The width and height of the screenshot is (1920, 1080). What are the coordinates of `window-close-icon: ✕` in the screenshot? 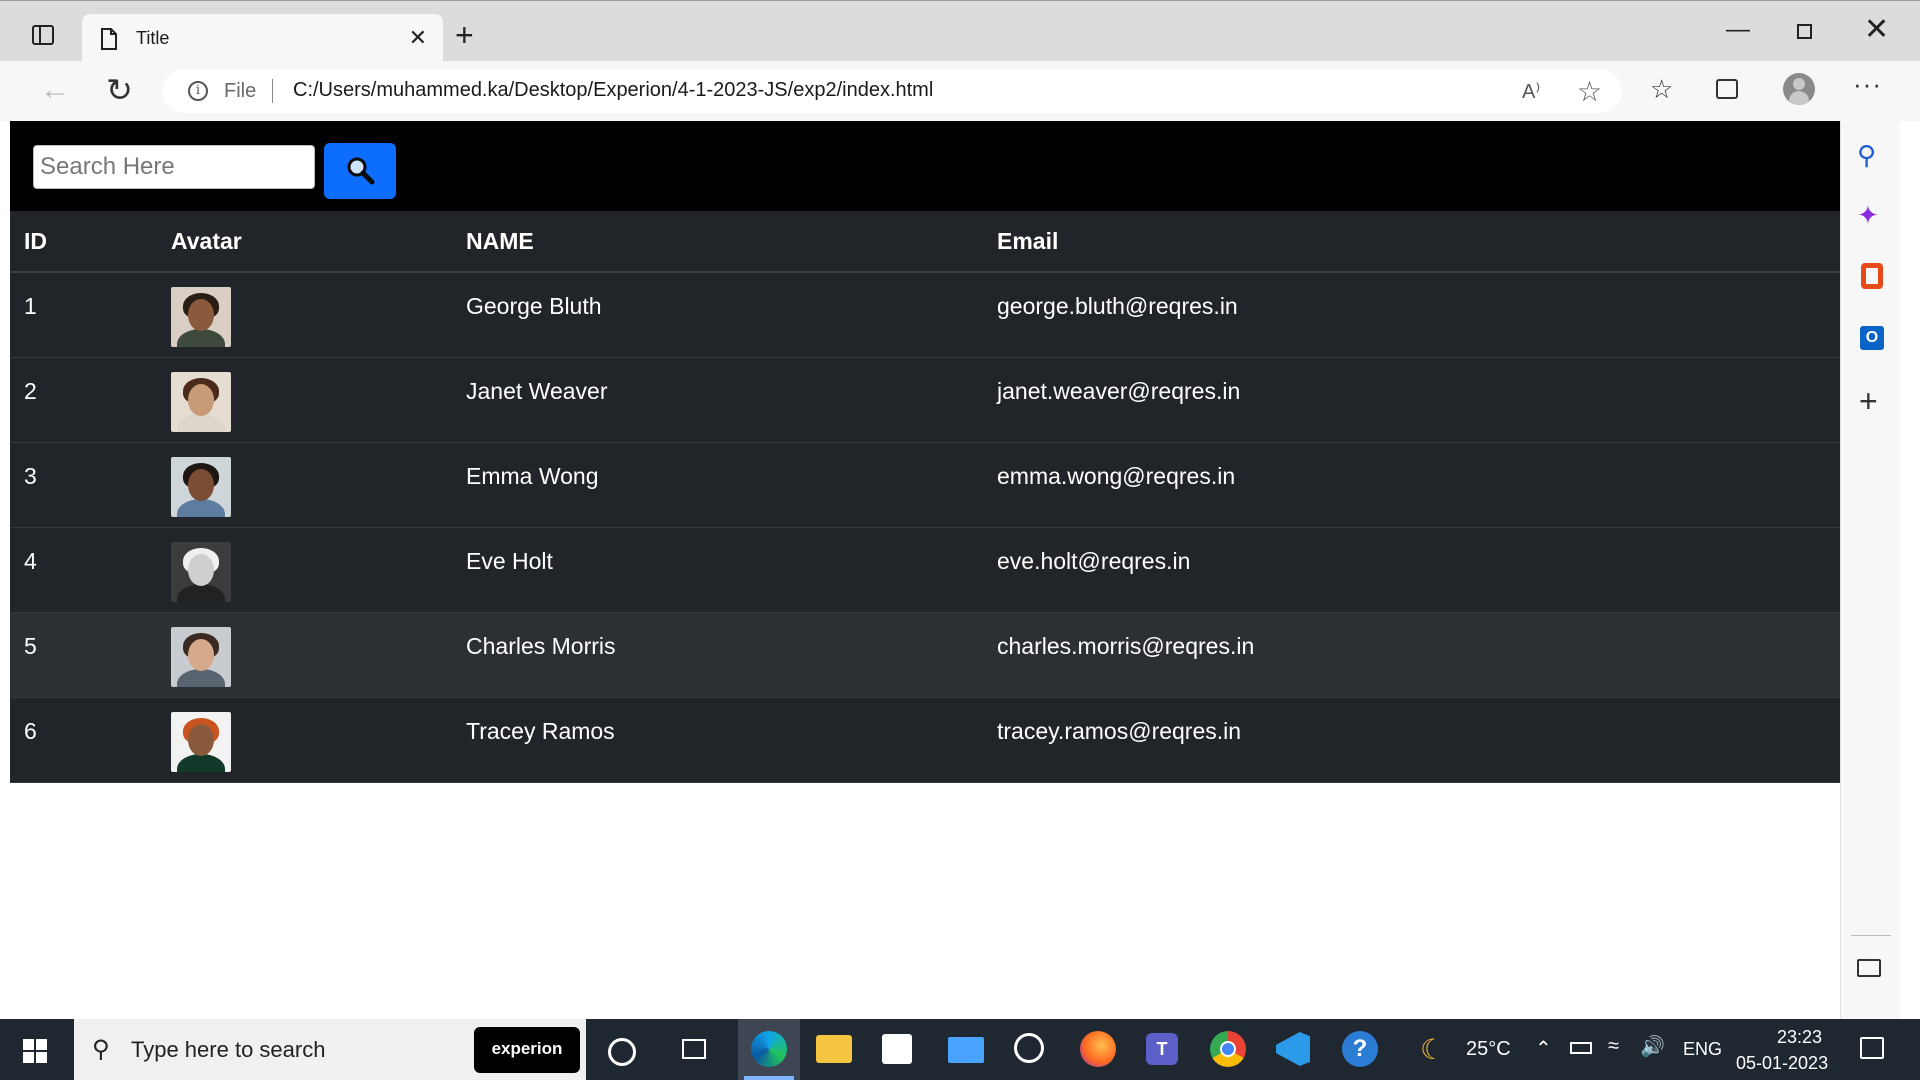 It's located at (1876, 30).